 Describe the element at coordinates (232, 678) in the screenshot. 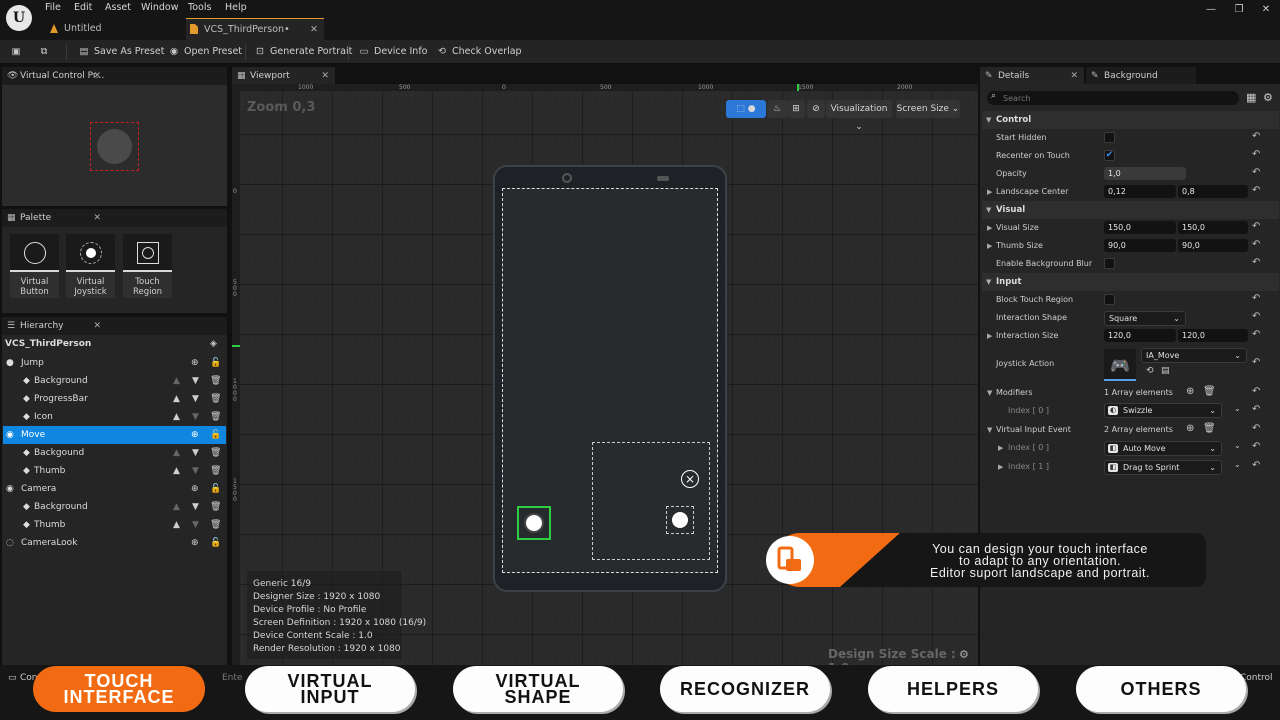

I see `console-input: Ente` at that location.